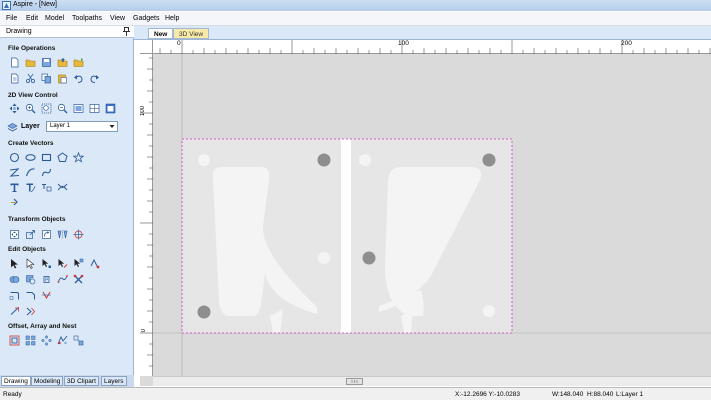  I want to click on zoom-extents-icon, so click(78, 108).